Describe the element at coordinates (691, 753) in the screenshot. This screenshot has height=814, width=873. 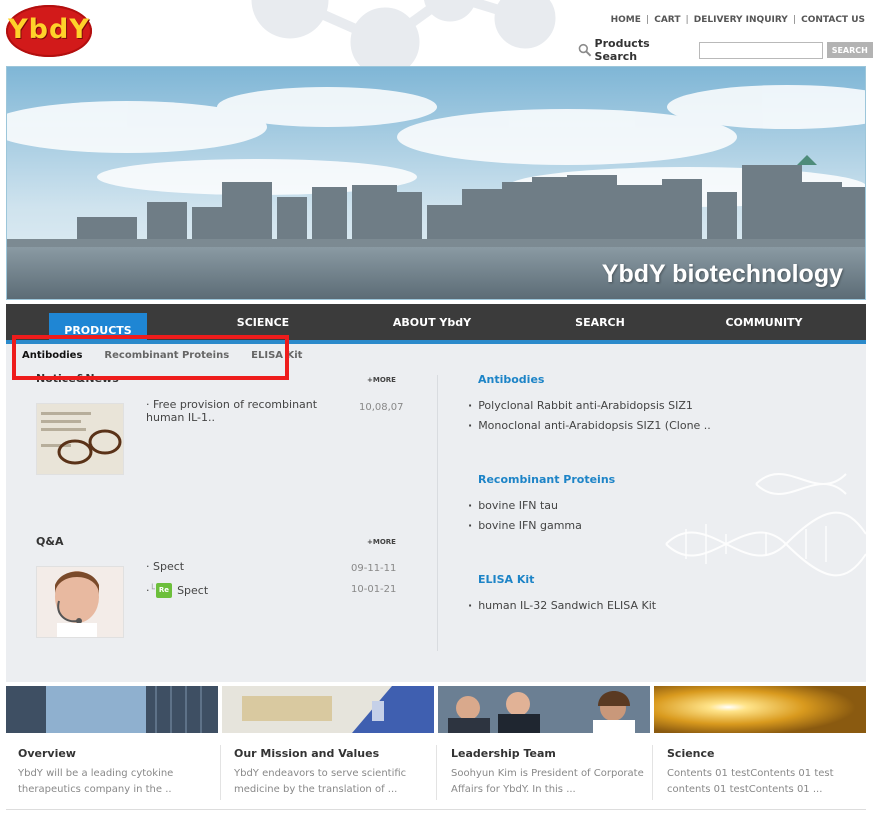
I see `science-card-title: Science` at that location.